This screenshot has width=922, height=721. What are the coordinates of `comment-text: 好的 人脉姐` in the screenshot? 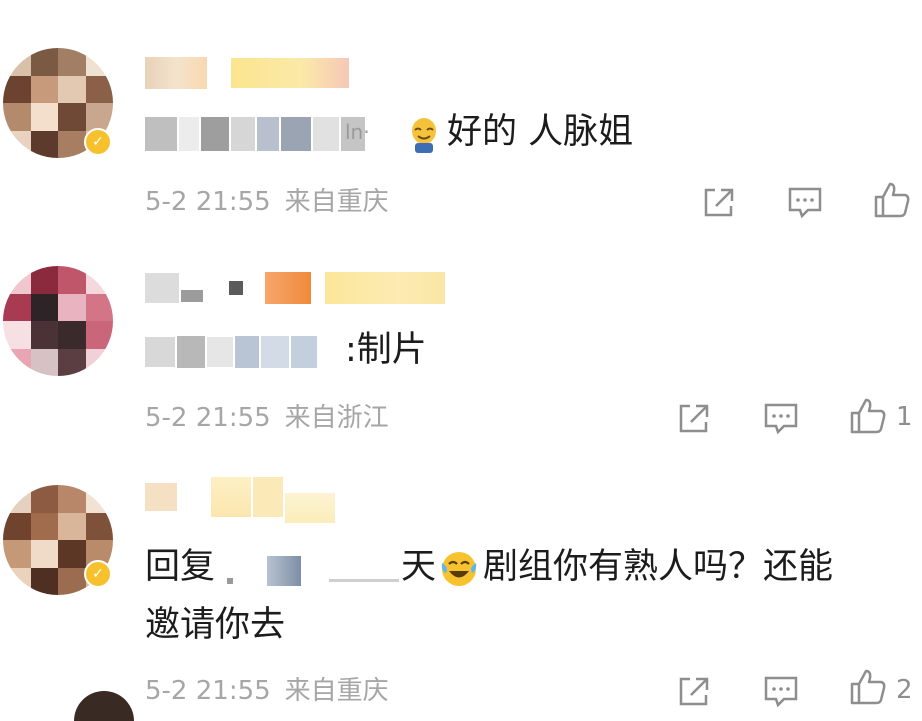 It's located at (540, 132).